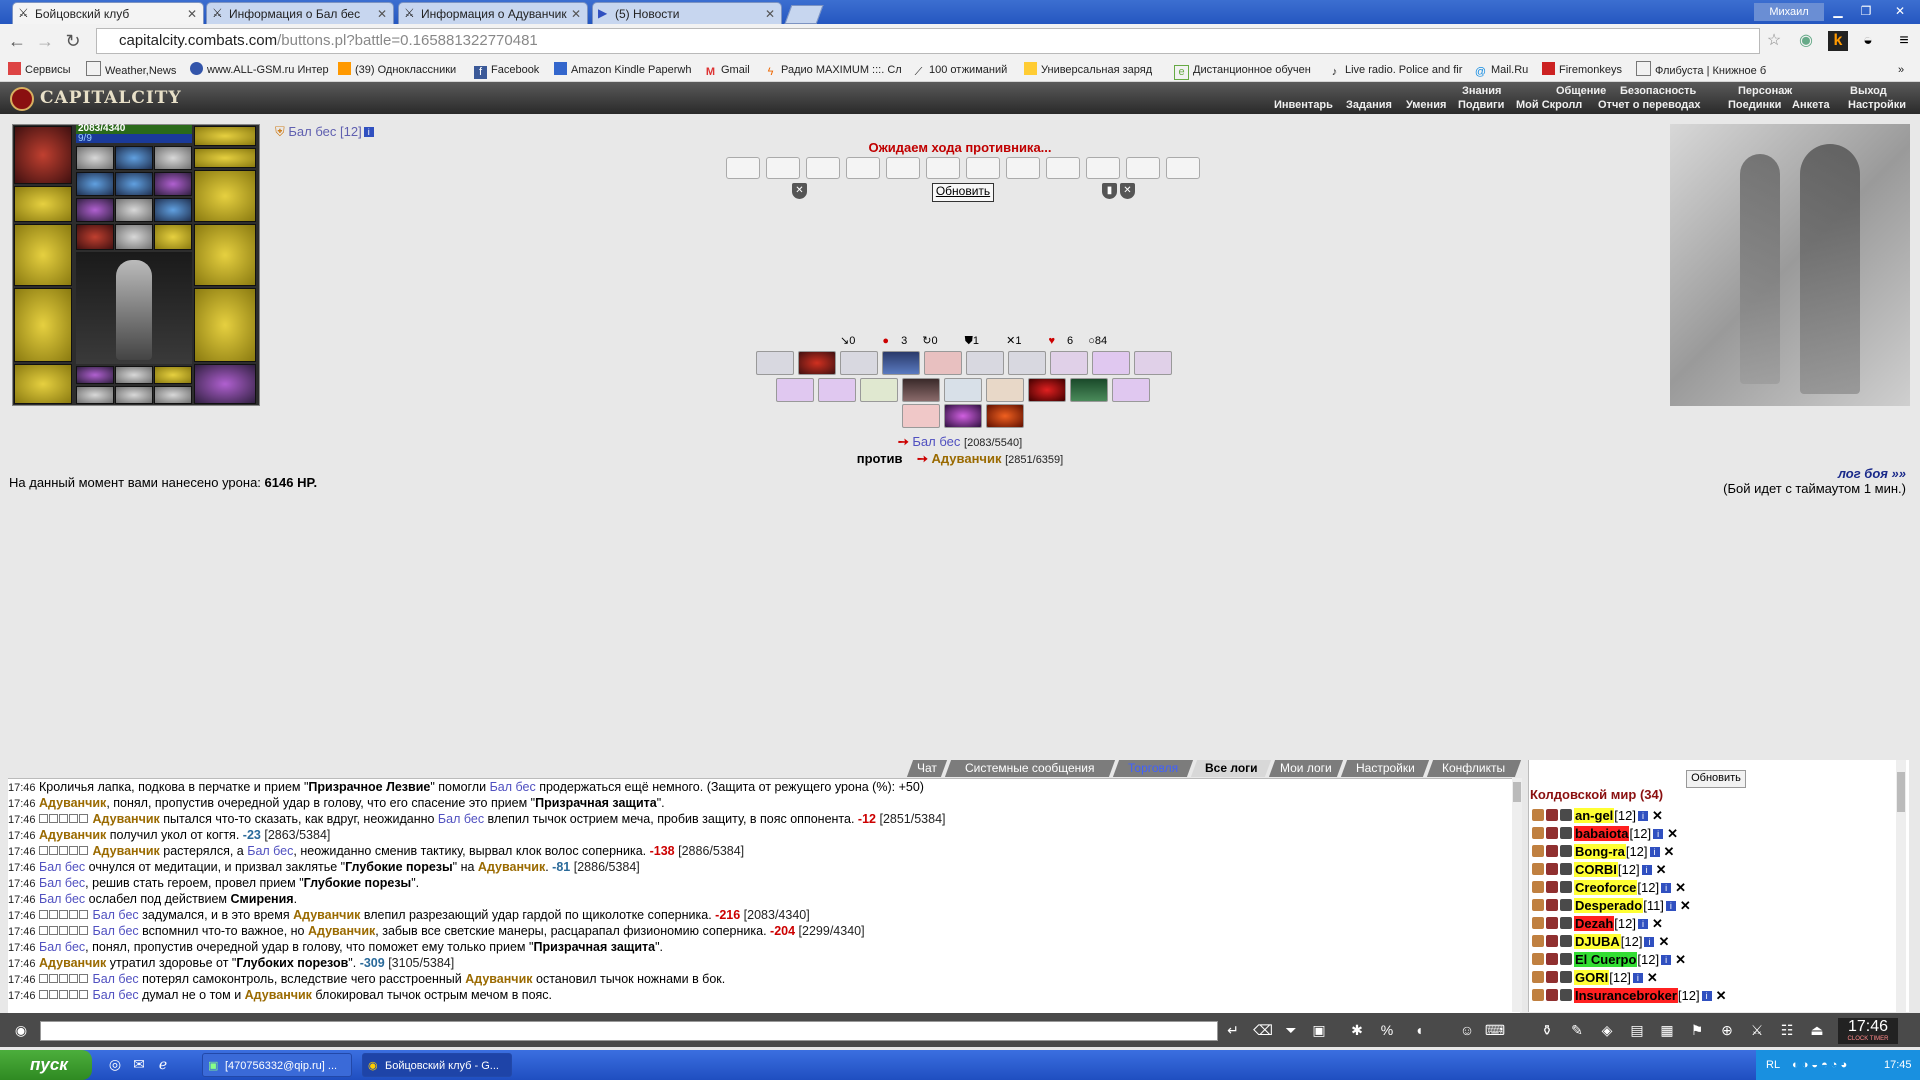 The height and width of the screenshot is (1080, 1920). Describe the element at coordinates (1629, 997) in the screenshot. I see `player-row: Insurancebroker[12] i ✕` at that location.